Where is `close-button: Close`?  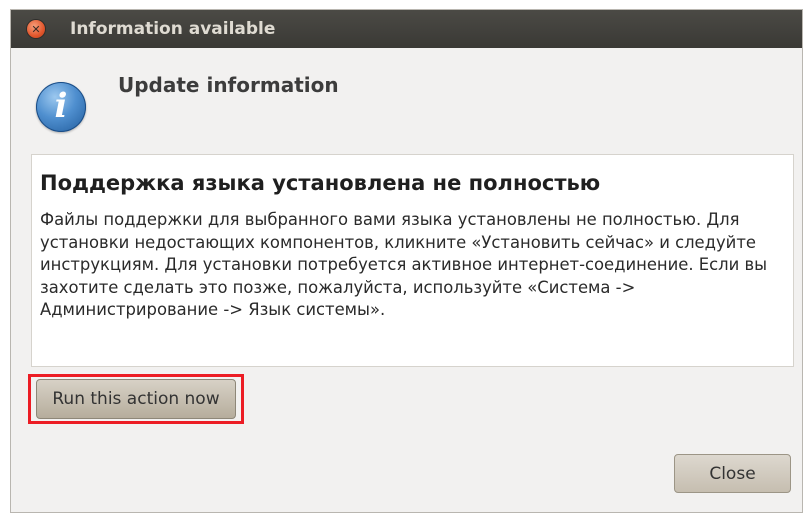
close-button: Close is located at coordinates (732, 473).